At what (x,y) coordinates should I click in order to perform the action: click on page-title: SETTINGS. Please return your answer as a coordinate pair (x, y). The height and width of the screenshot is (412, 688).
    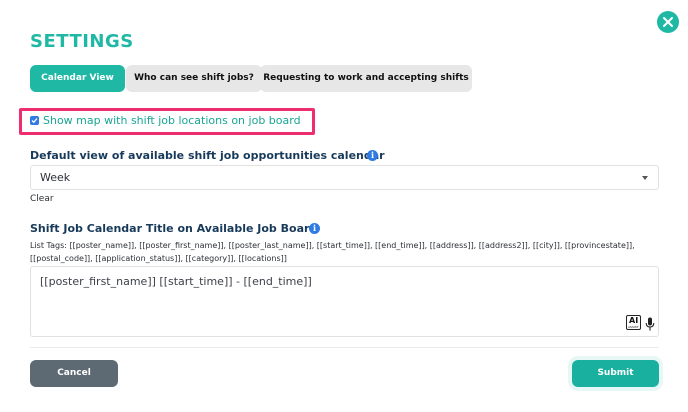
    Looking at the image, I should click on (82, 41).